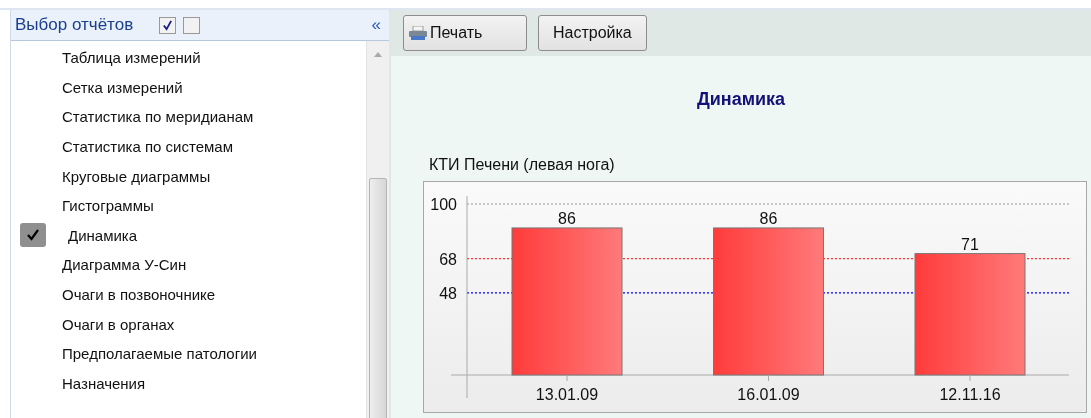 This screenshot has width=1091, height=418. What do you see at coordinates (970, 244) in the screenshot?
I see `value-label: 71` at bounding box center [970, 244].